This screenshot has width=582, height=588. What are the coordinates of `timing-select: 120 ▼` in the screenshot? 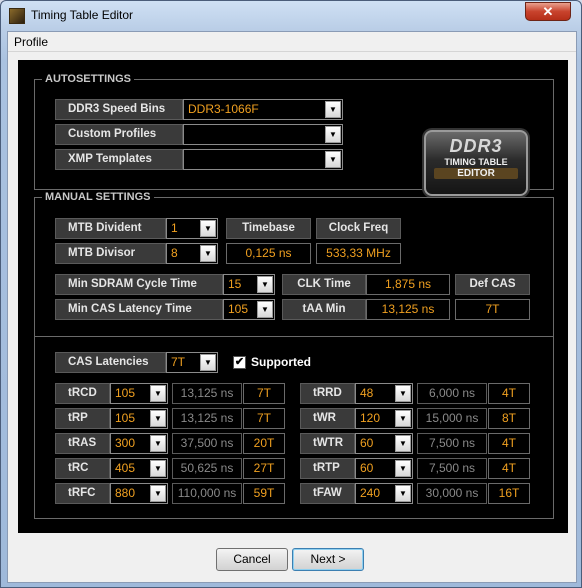 It's located at (384, 418).